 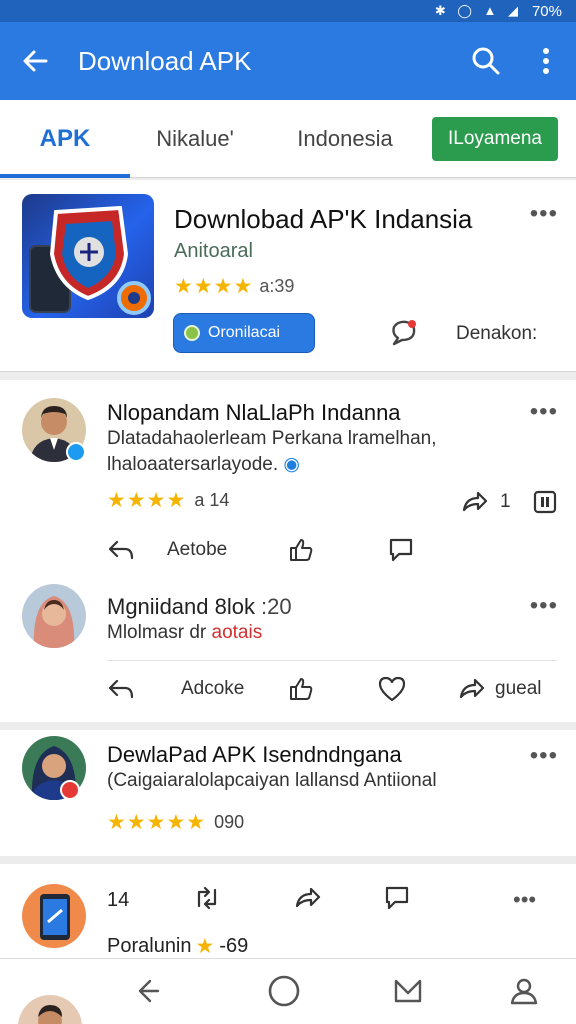 I want to click on bottom-navigation, so click(x=288, y=991).